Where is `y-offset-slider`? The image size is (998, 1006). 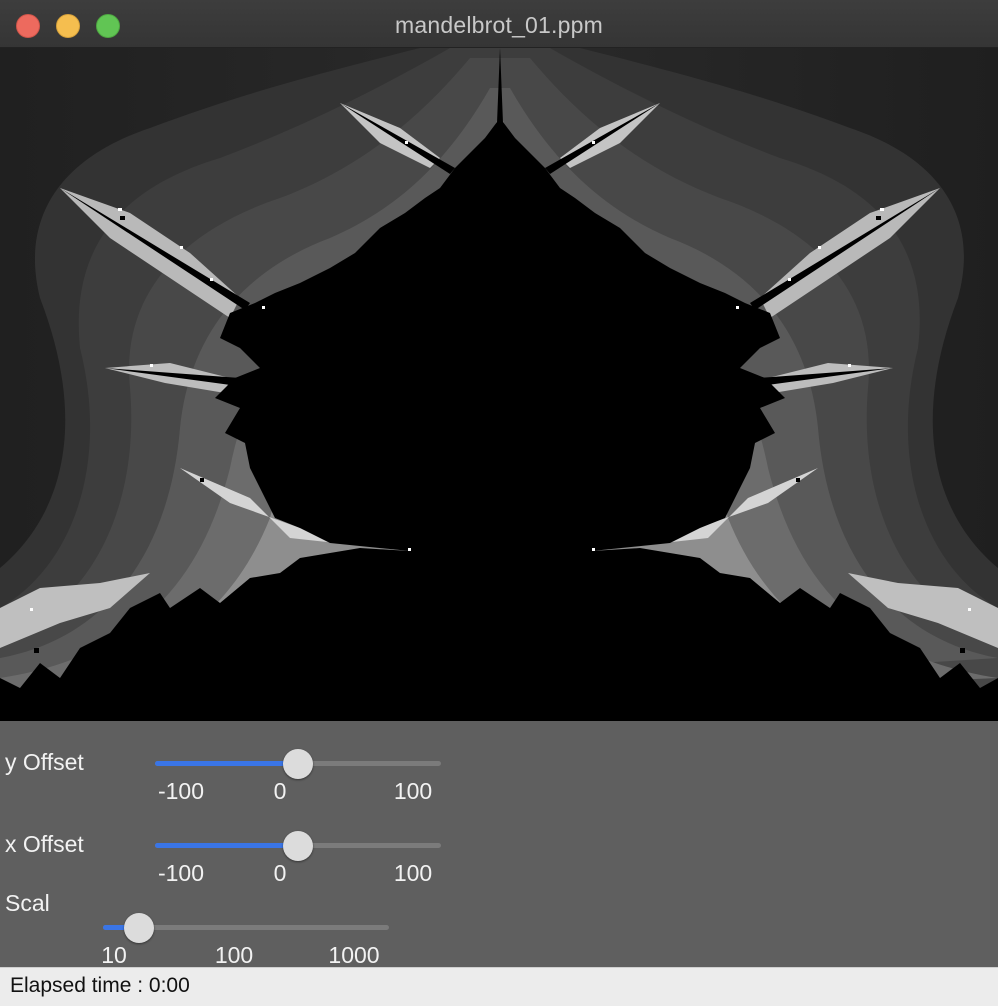 y-offset-slider is located at coordinates (298, 764).